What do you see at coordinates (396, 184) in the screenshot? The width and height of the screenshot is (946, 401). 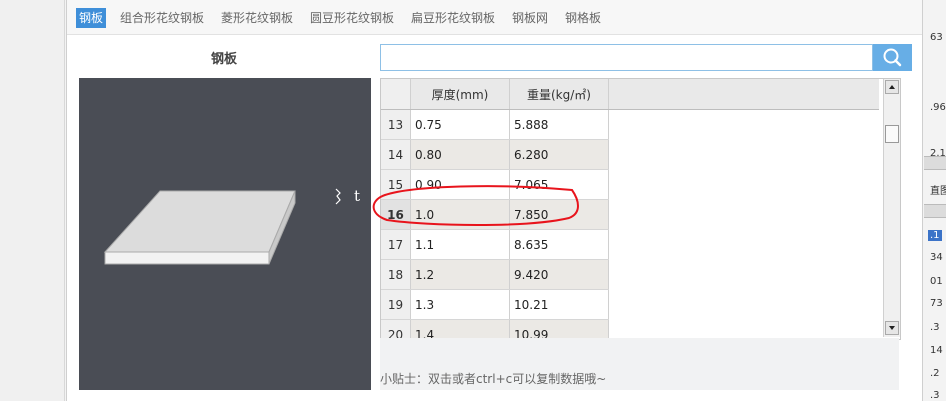 I see `row-number: 15` at bounding box center [396, 184].